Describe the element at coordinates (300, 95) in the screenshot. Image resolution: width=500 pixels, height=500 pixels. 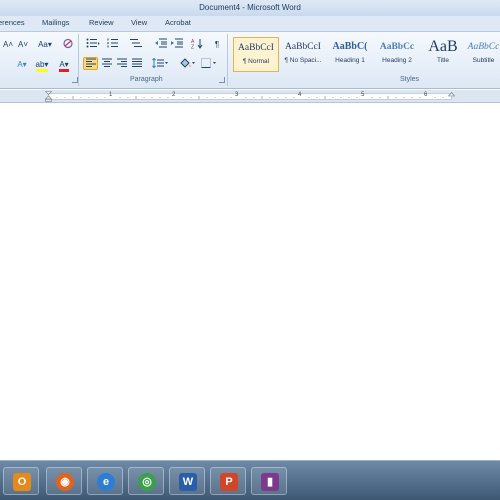
I see `ruler-number: 4` at that location.